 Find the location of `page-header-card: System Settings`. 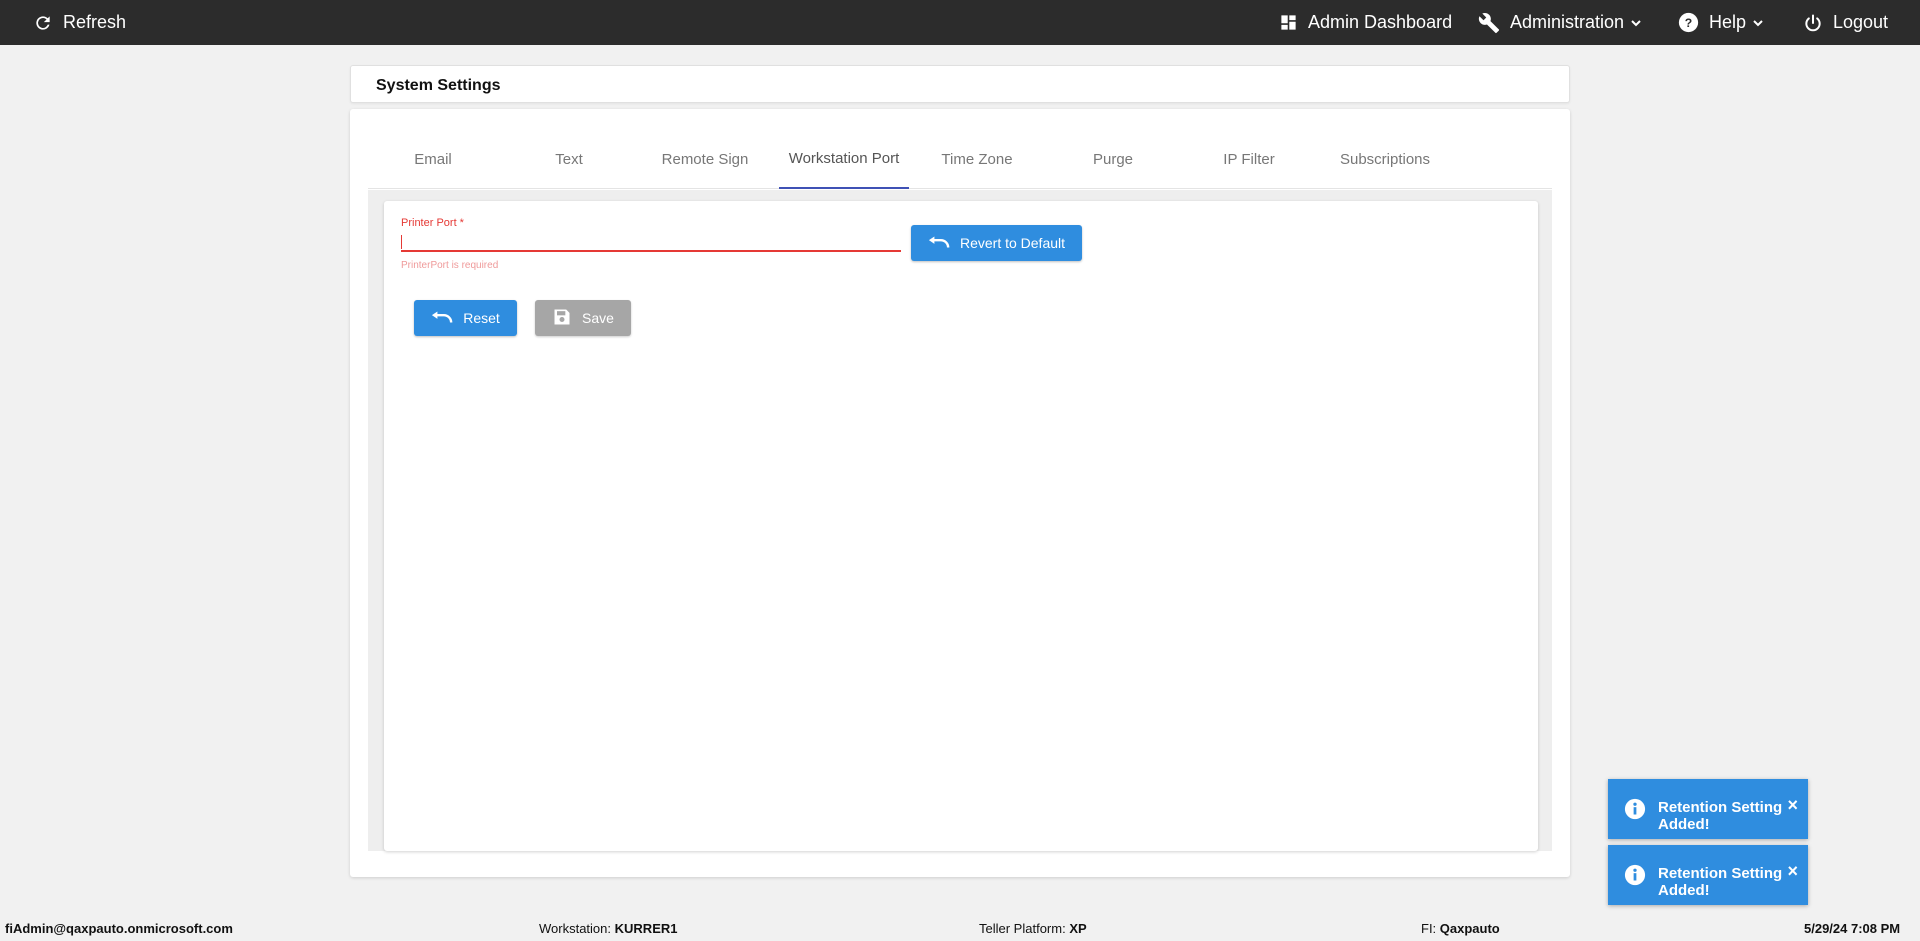

page-header-card: System Settings is located at coordinates (960, 84).